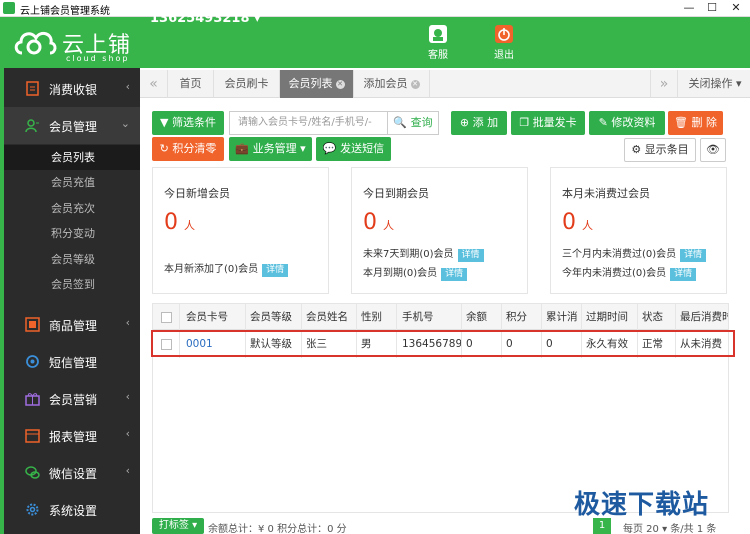 The image size is (750, 534). Describe the element at coordinates (695, 123) in the screenshot. I see `delete-button: 🗑 删 除` at that location.